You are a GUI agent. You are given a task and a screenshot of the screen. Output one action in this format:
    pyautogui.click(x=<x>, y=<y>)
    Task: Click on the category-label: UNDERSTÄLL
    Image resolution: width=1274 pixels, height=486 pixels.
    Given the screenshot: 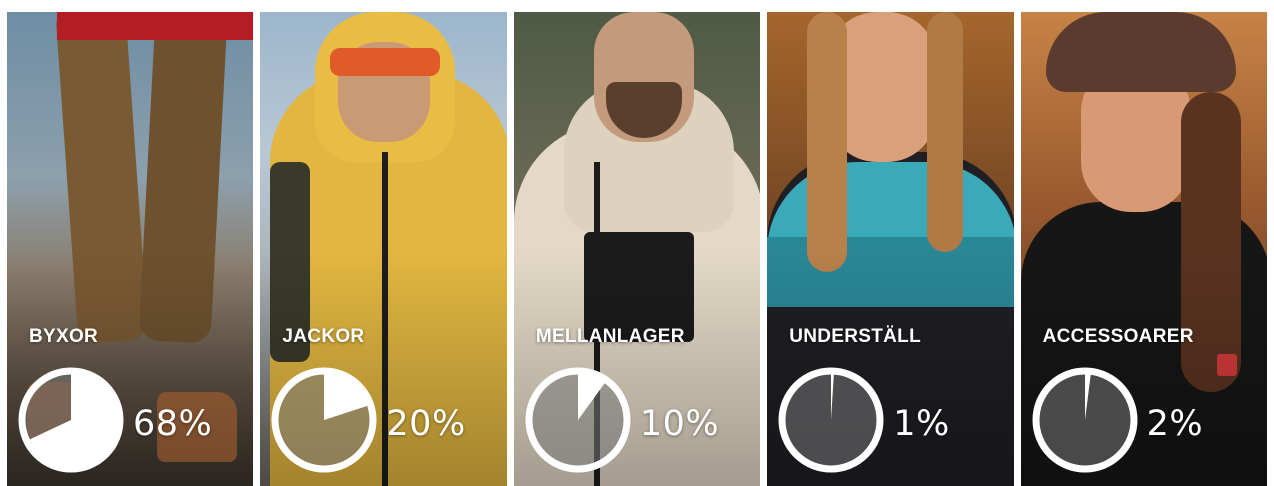 What is the action you would take?
    pyautogui.click(x=855, y=336)
    